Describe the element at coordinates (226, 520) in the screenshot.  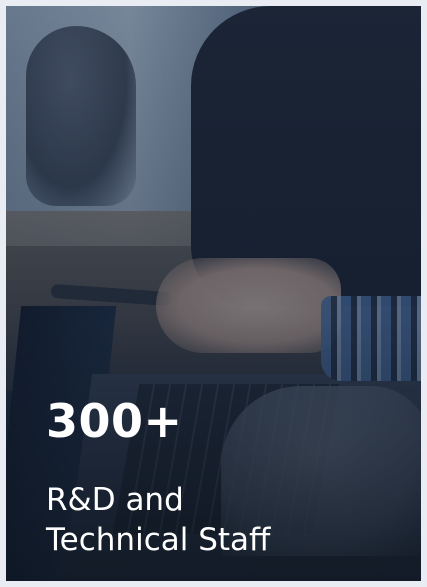
I see `stat-caption: R&D and Technical Staff` at that location.